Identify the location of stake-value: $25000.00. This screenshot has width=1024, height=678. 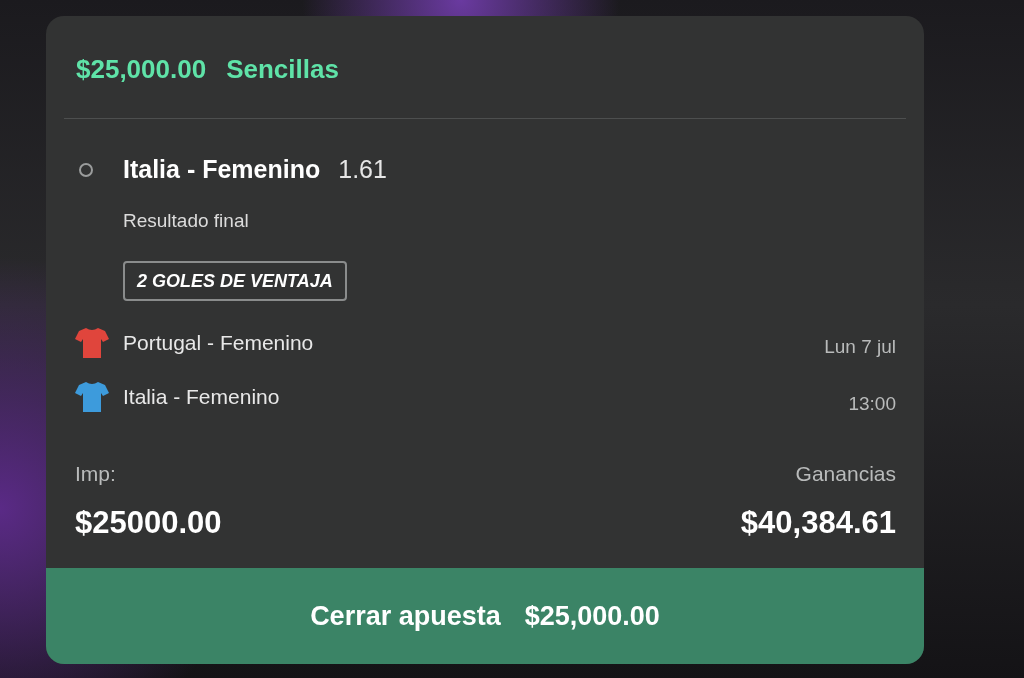
(148, 522).